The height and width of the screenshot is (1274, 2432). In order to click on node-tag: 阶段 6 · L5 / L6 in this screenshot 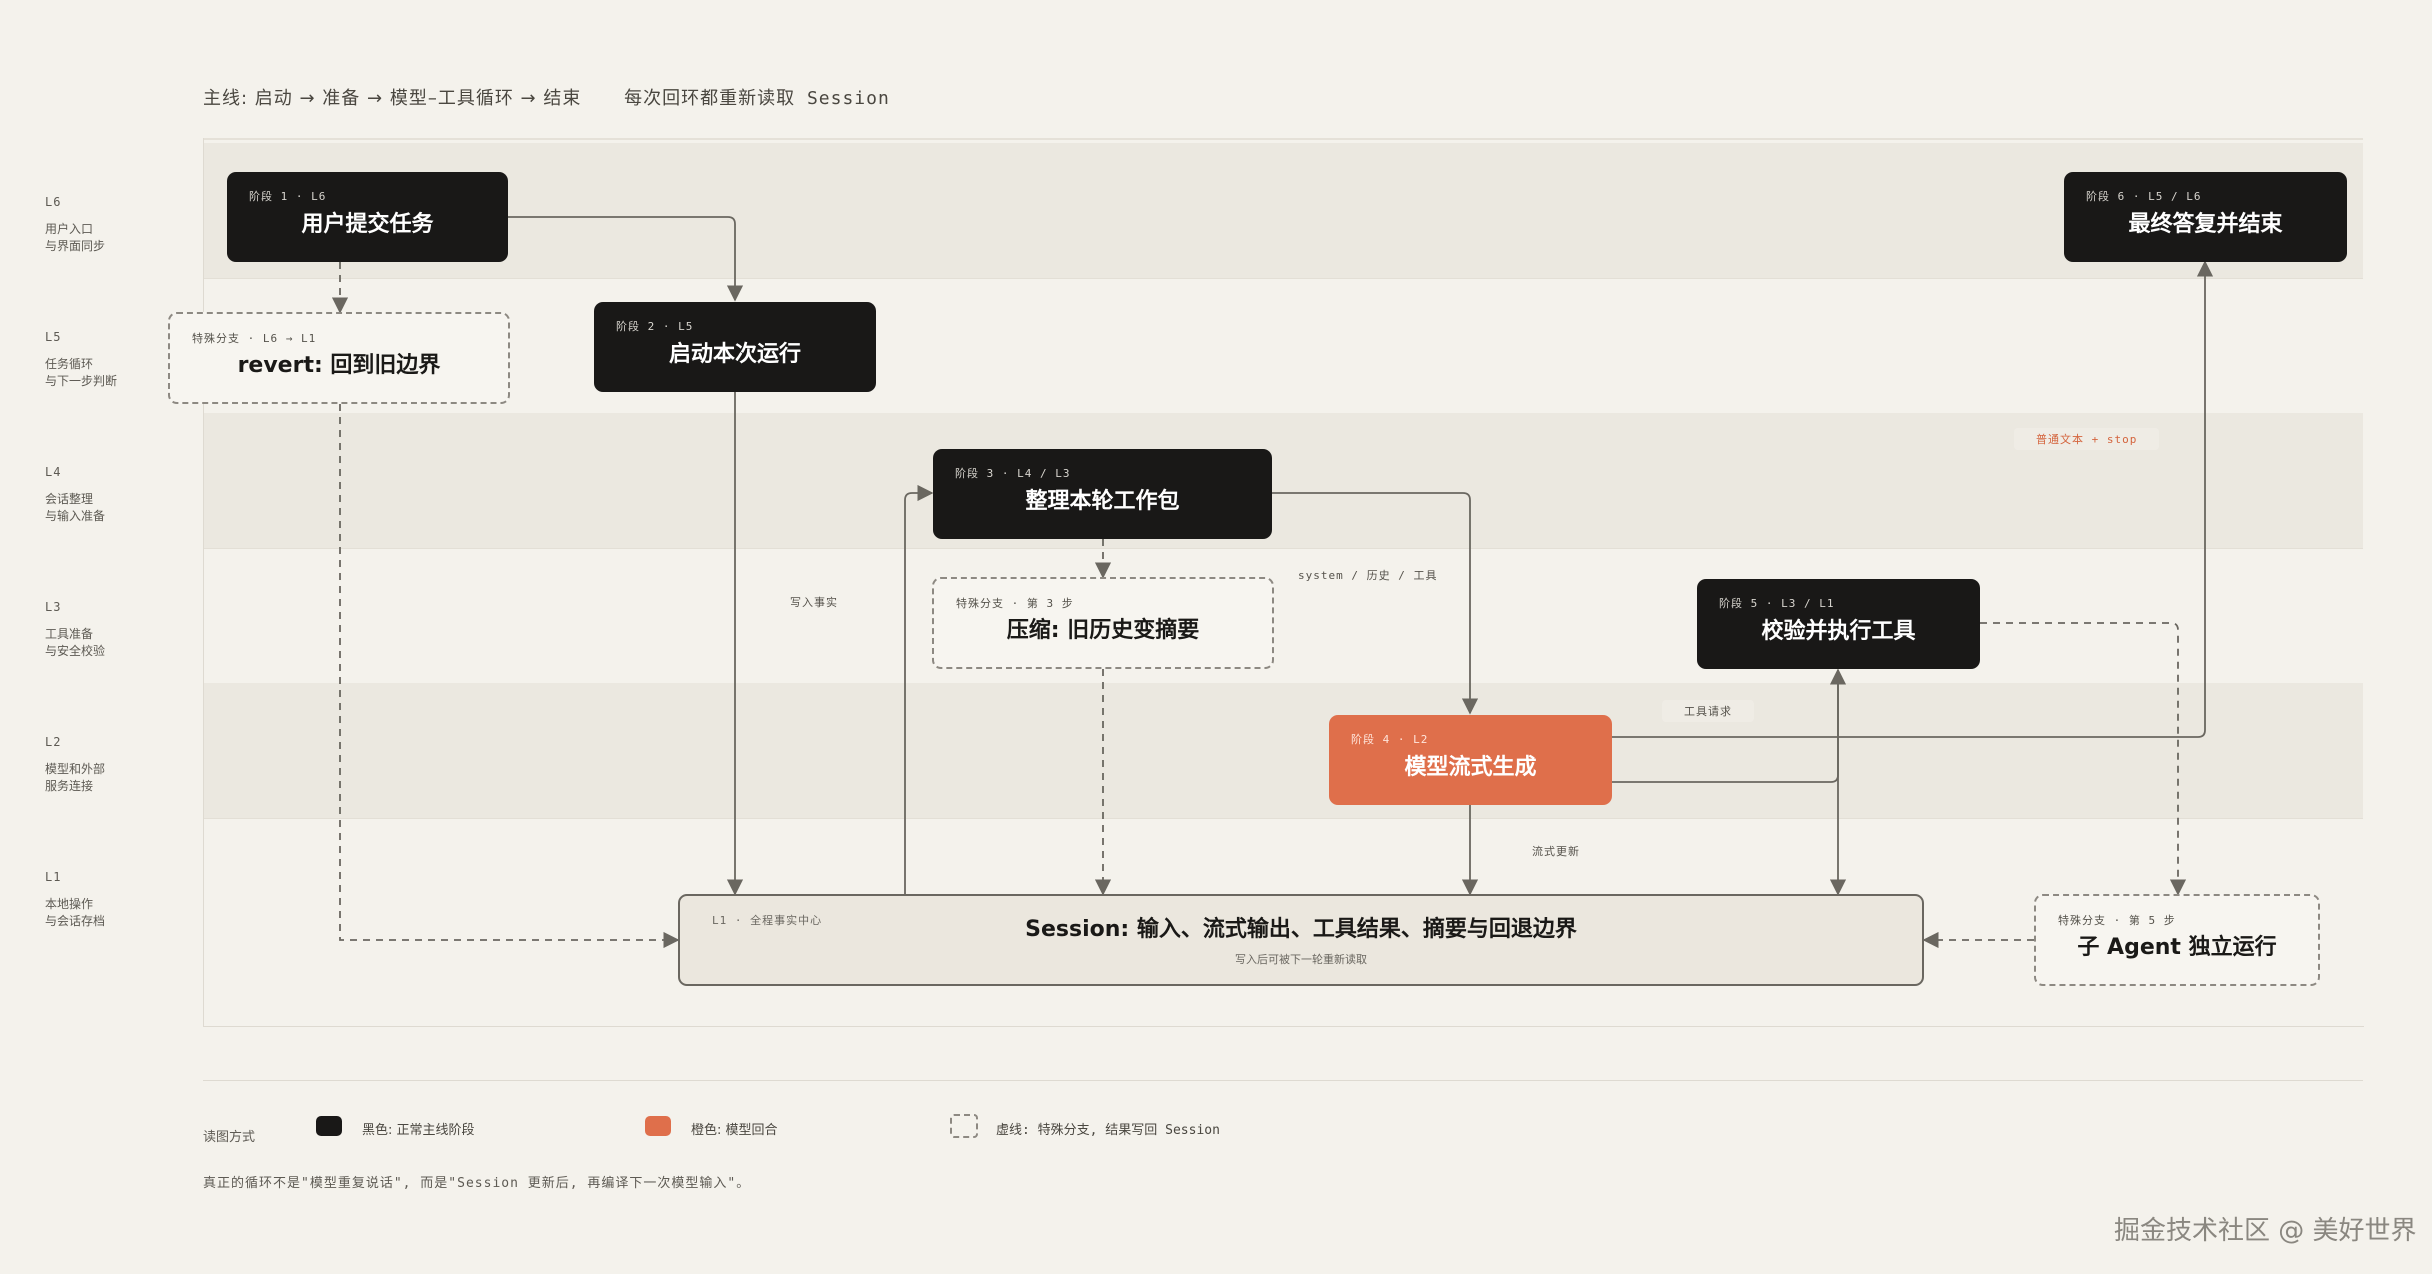, I will do `click(2144, 196)`.